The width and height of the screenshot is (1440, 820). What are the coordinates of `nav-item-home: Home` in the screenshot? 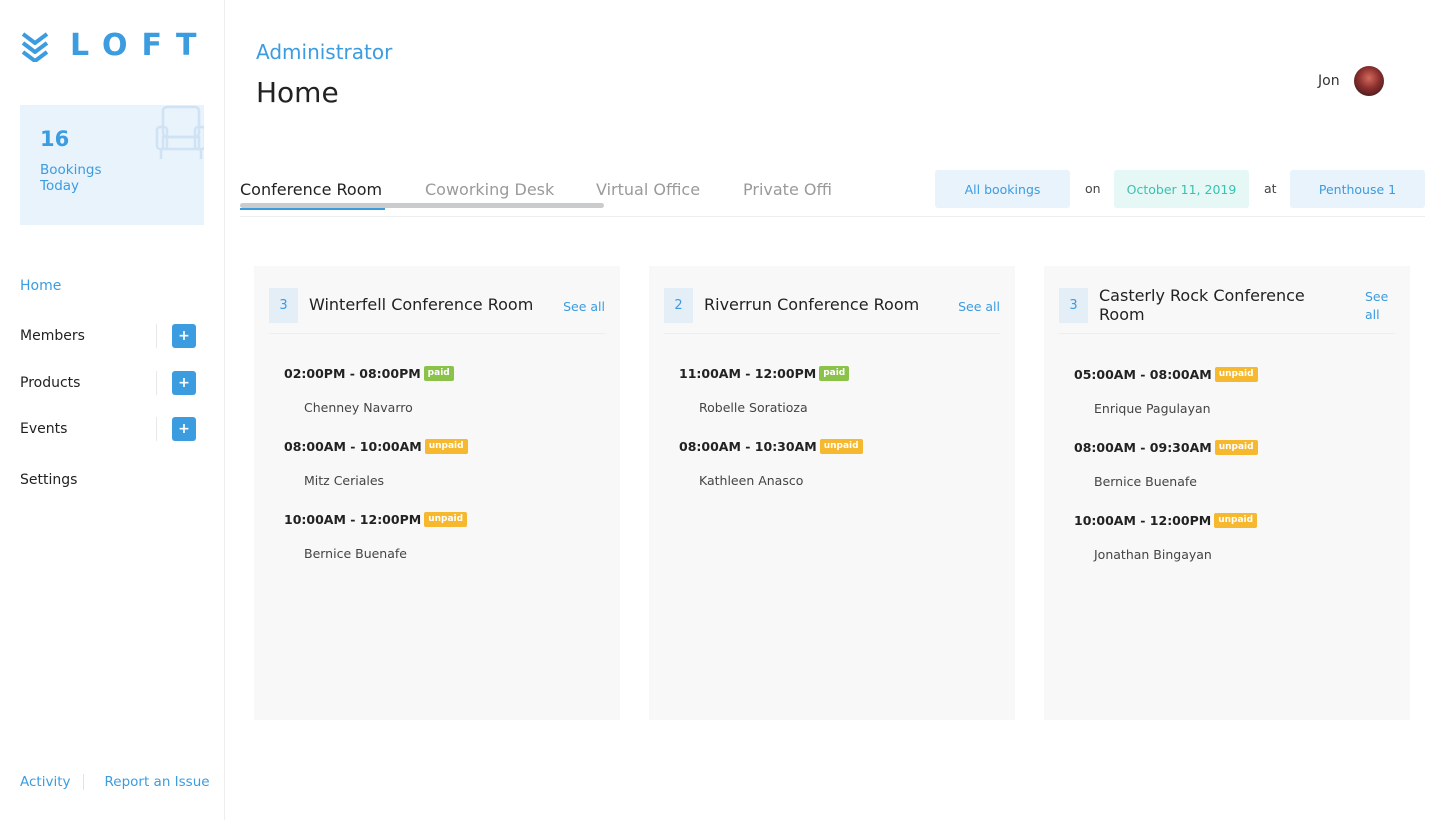 It's located at (112, 286).